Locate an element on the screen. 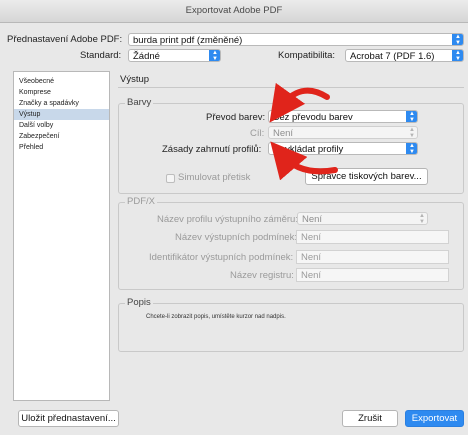 The image size is (468, 435). annotation-arrow-1-icon is located at coordinates (299, 102).